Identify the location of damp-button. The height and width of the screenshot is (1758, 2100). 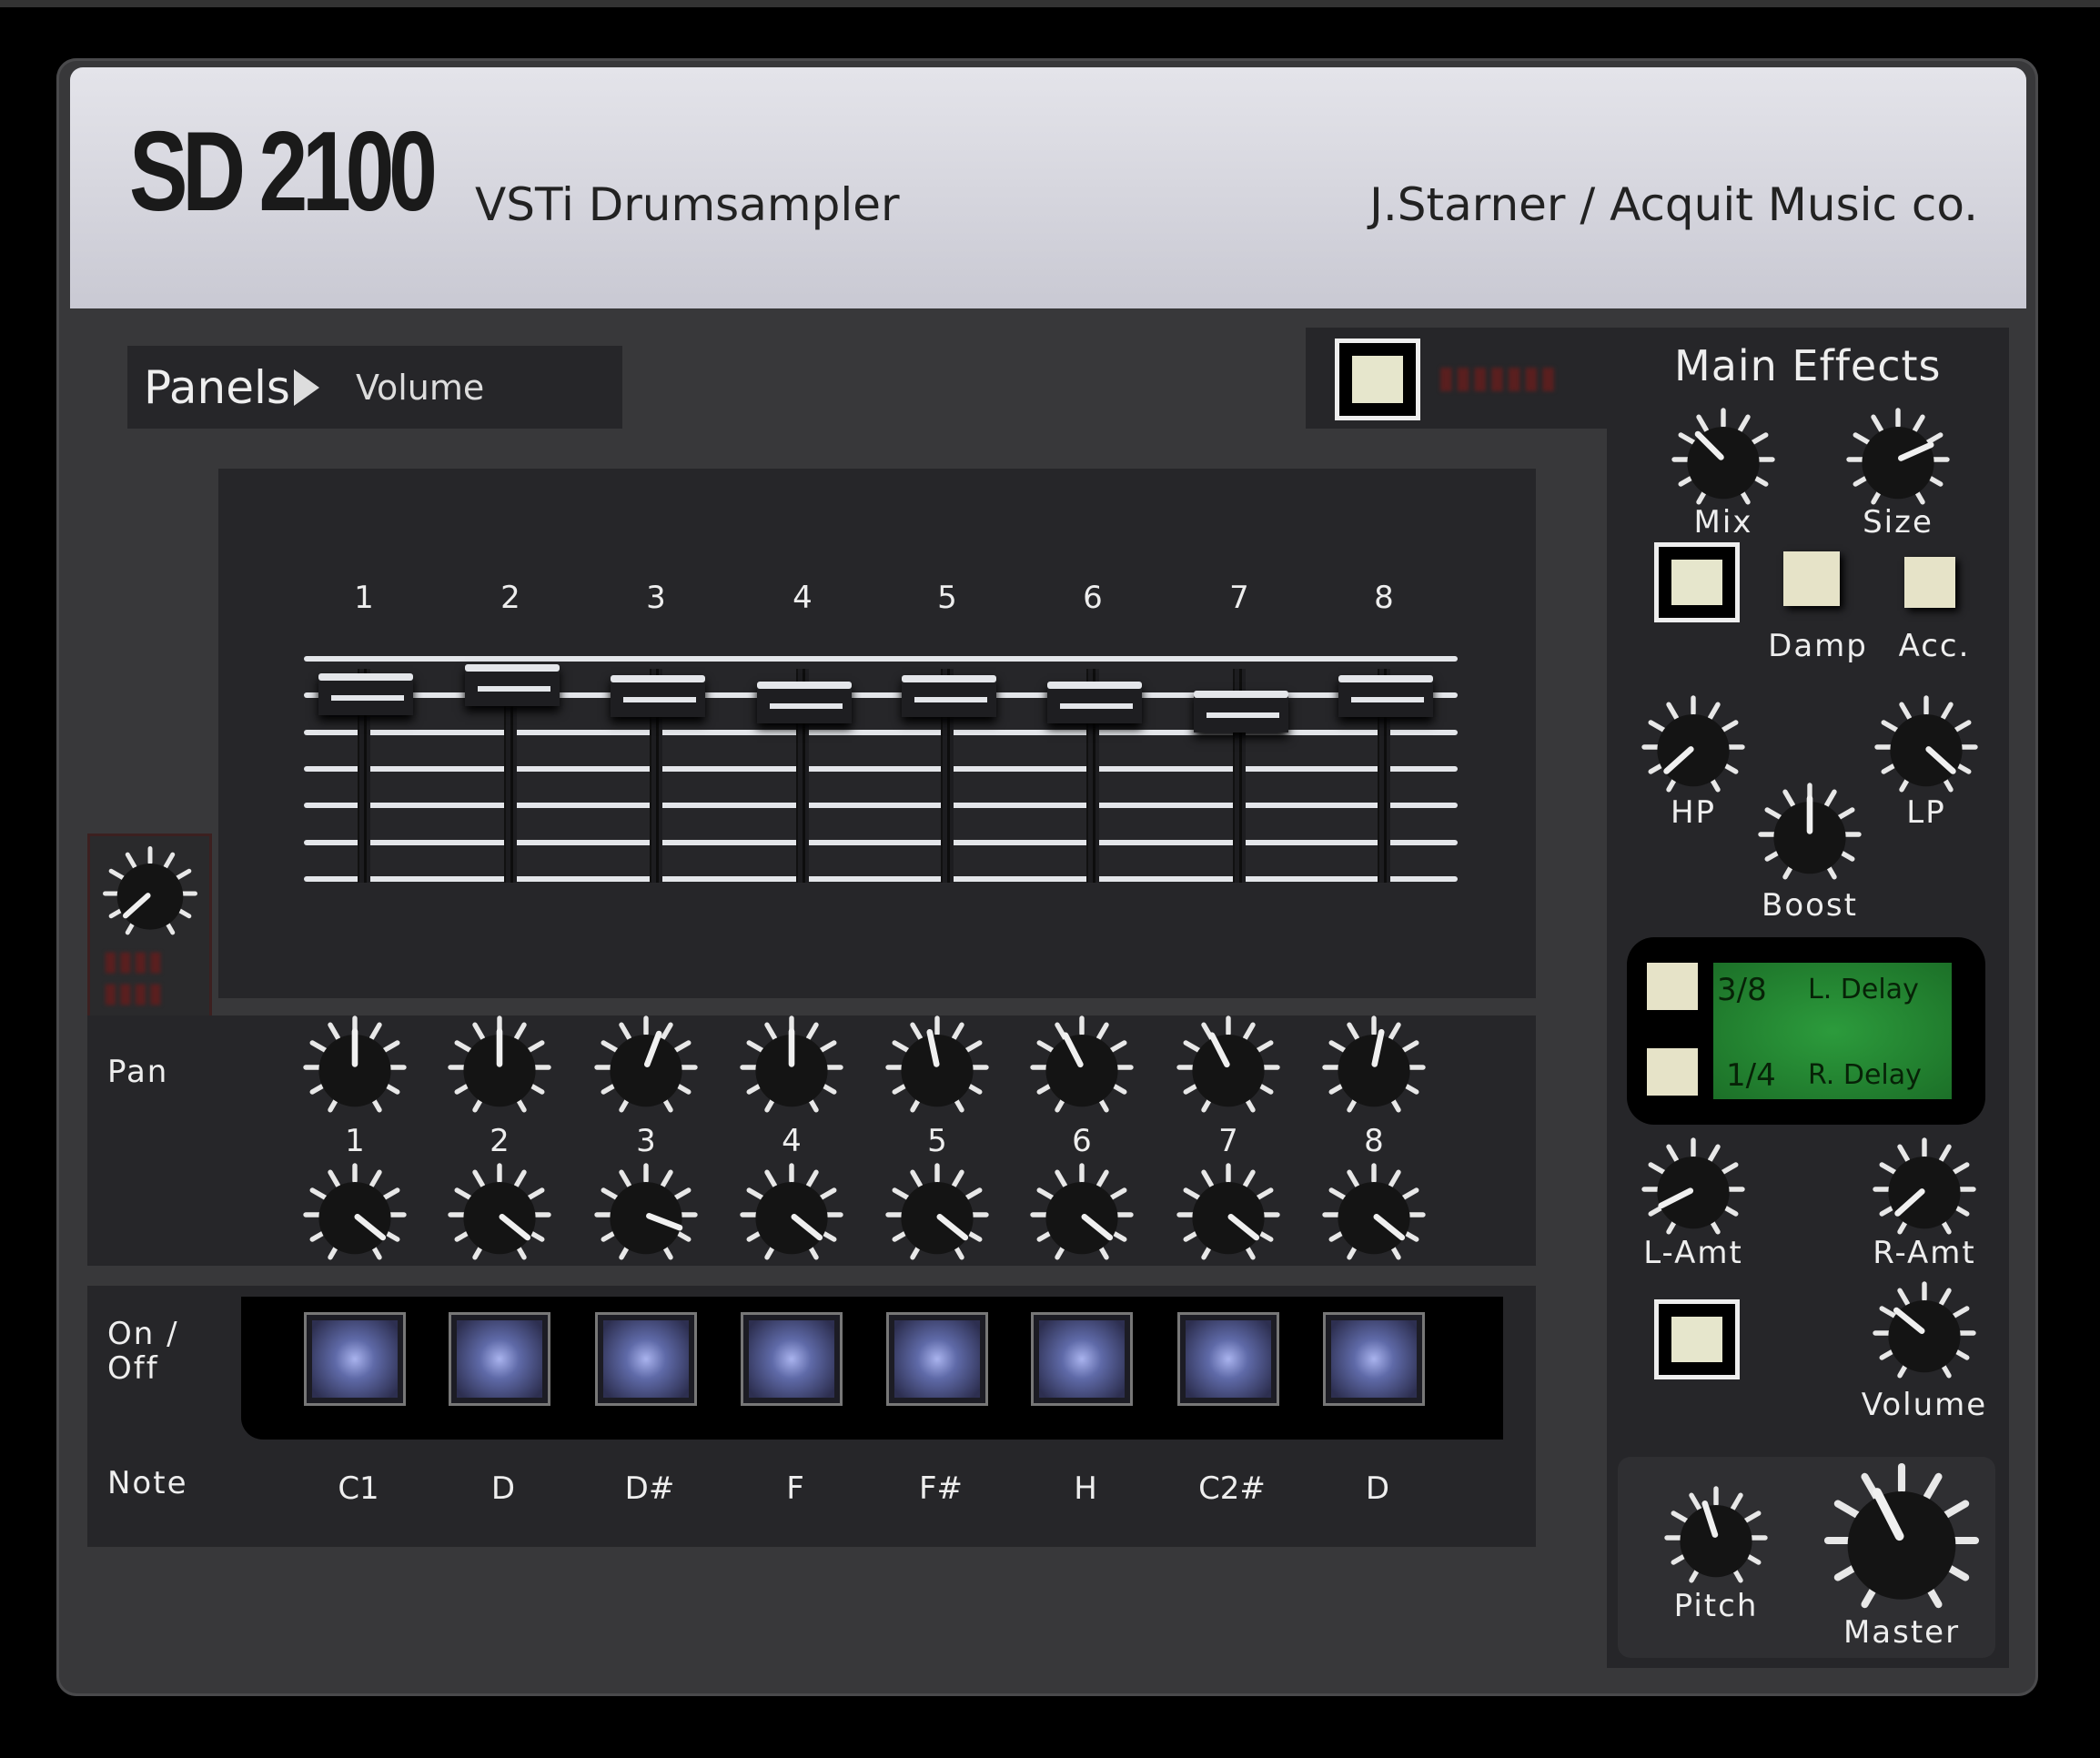
(1811, 578).